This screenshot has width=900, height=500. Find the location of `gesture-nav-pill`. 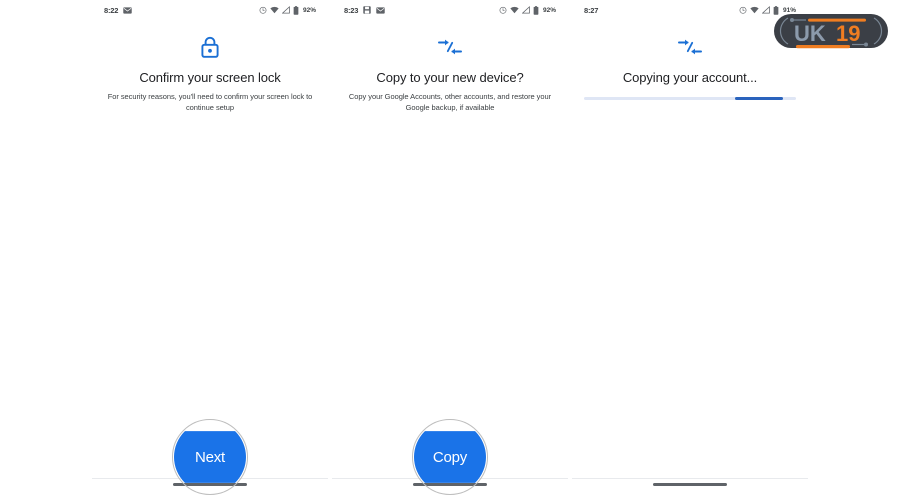

gesture-nav-pill is located at coordinates (690, 484).